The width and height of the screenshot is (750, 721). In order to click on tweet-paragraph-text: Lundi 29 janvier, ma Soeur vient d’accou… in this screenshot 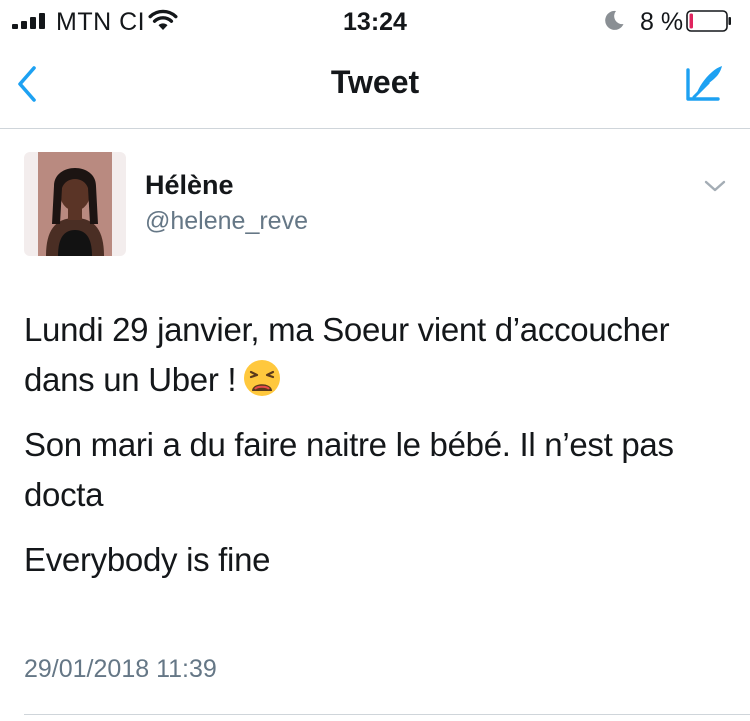, I will do `click(347, 354)`.